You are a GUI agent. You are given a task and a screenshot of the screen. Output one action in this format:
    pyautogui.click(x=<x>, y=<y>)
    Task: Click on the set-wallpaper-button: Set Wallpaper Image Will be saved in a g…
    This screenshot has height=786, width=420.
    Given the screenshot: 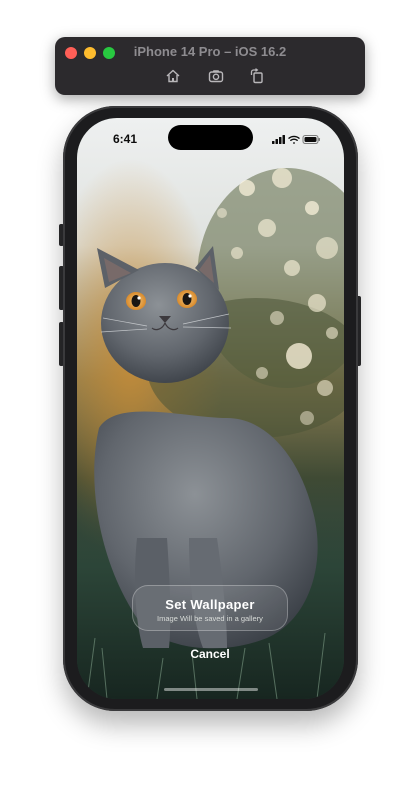 What is the action you would take?
    pyautogui.click(x=210, y=608)
    